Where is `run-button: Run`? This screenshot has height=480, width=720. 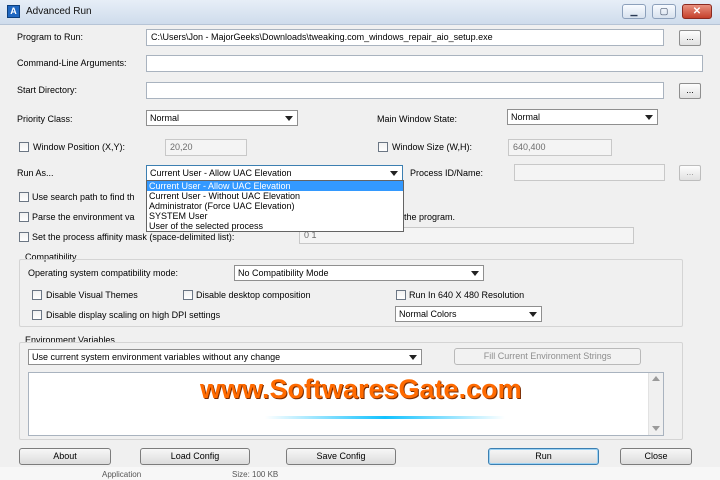 run-button: Run is located at coordinates (543, 456).